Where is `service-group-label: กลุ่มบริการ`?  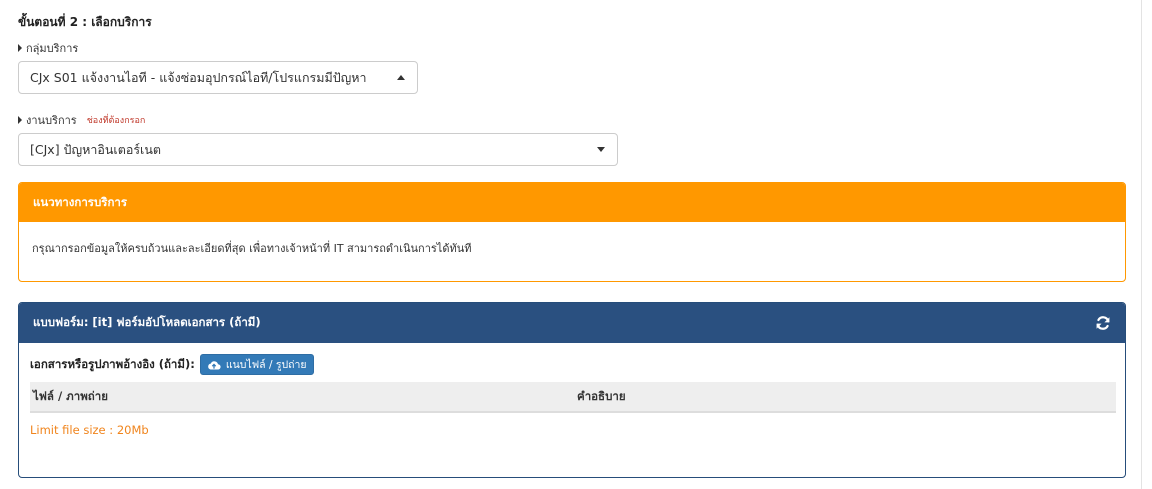
service-group-label: กลุ่มบริการ is located at coordinates (52, 48).